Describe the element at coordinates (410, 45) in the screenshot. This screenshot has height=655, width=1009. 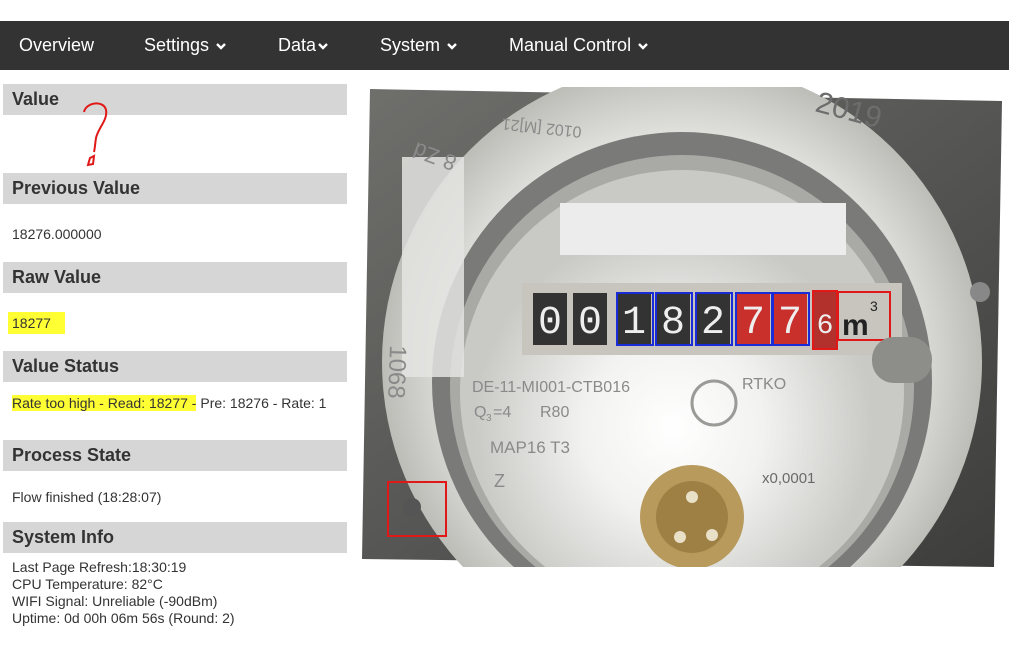
I see `nav-system-label: System` at that location.